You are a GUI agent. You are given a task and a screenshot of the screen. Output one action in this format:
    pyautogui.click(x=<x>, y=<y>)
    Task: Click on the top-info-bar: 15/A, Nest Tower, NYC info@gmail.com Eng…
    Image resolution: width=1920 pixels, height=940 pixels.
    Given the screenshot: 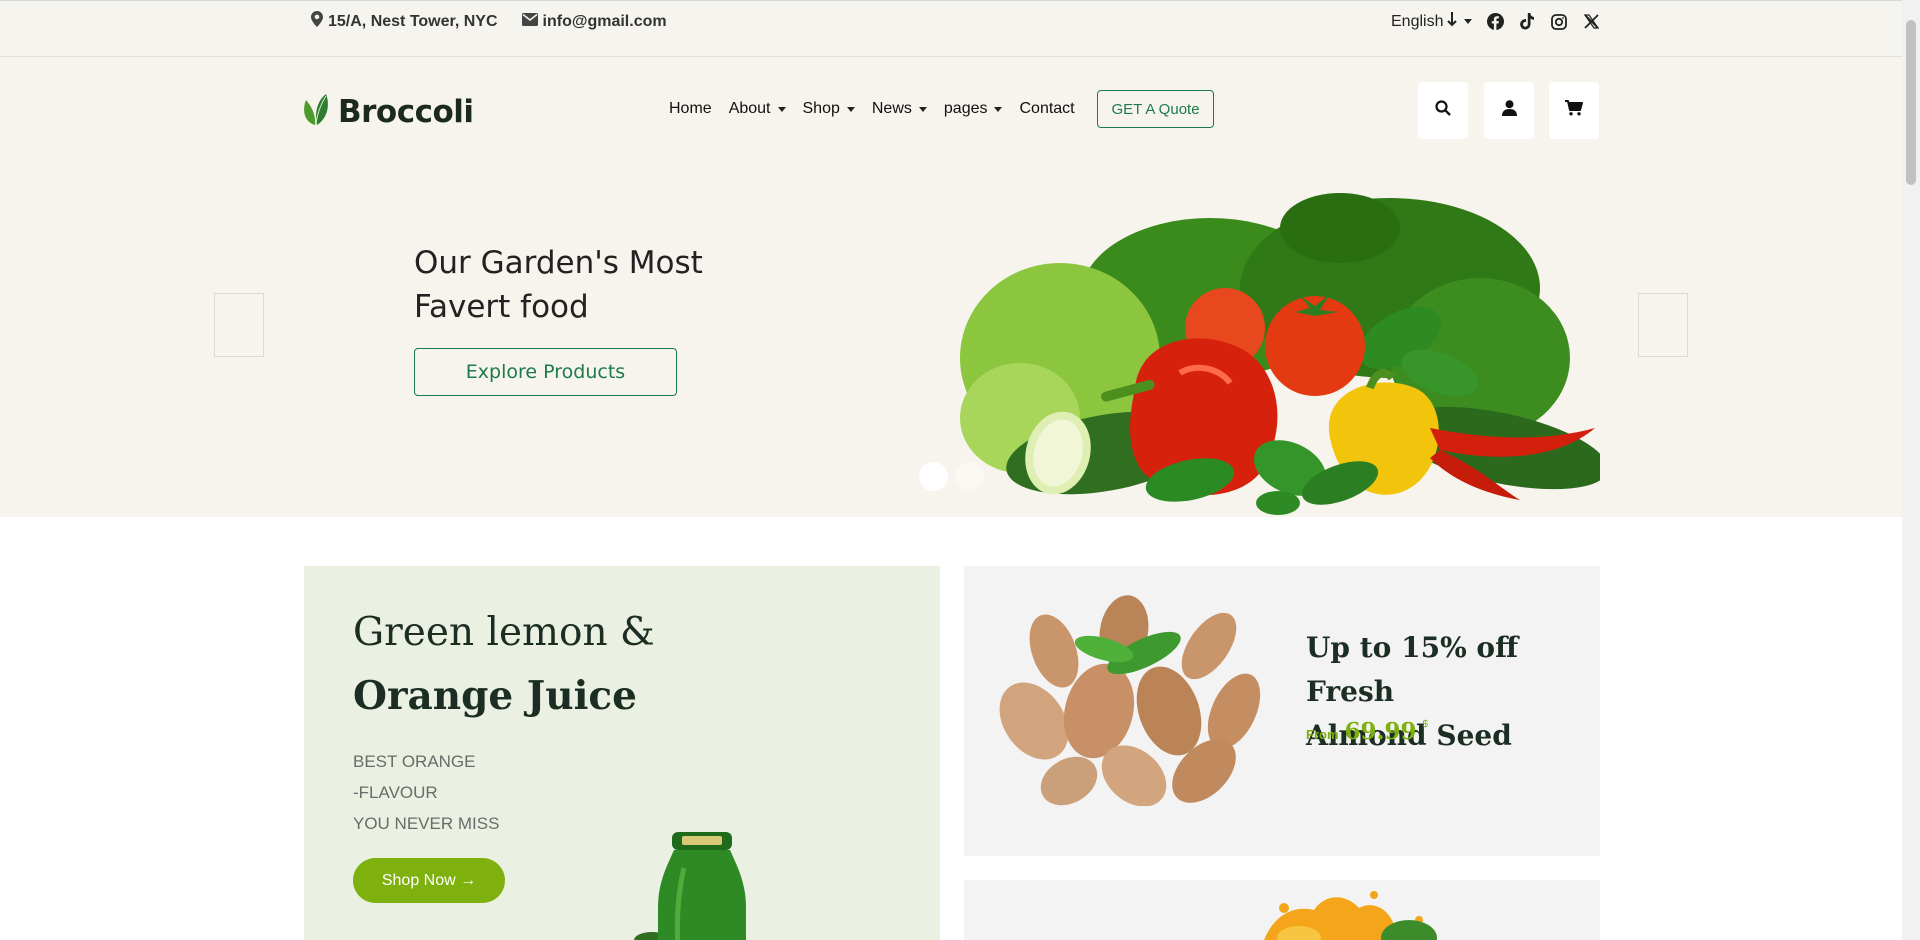 What is the action you would take?
    pyautogui.click(x=951, y=28)
    